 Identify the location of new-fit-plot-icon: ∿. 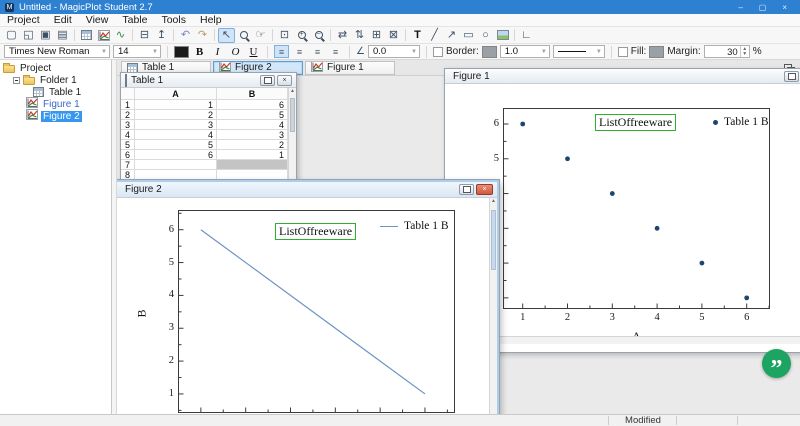
(120, 35).